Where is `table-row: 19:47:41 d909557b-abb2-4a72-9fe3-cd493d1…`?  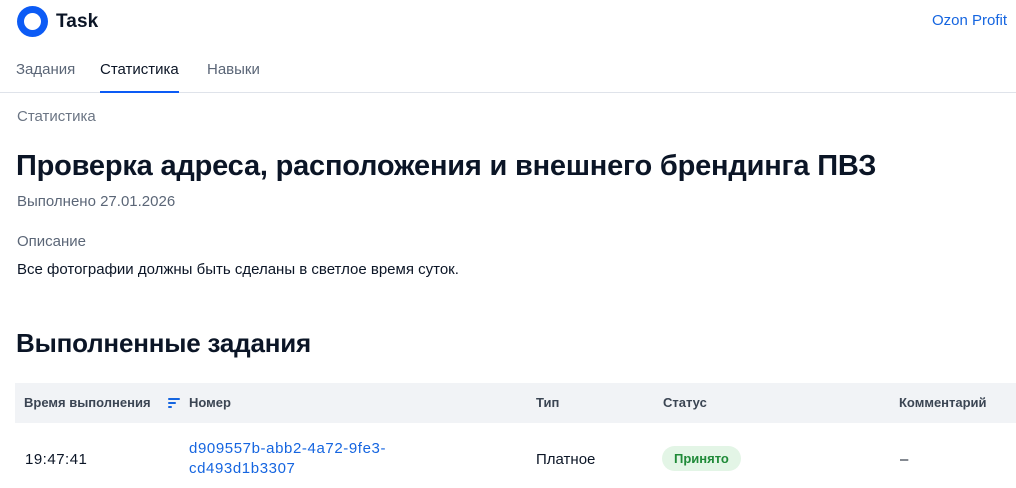
table-row: 19:47:41 d909557b-abb2-4a72-9fe3-cd493d1… is located at coordinates (515, 459).